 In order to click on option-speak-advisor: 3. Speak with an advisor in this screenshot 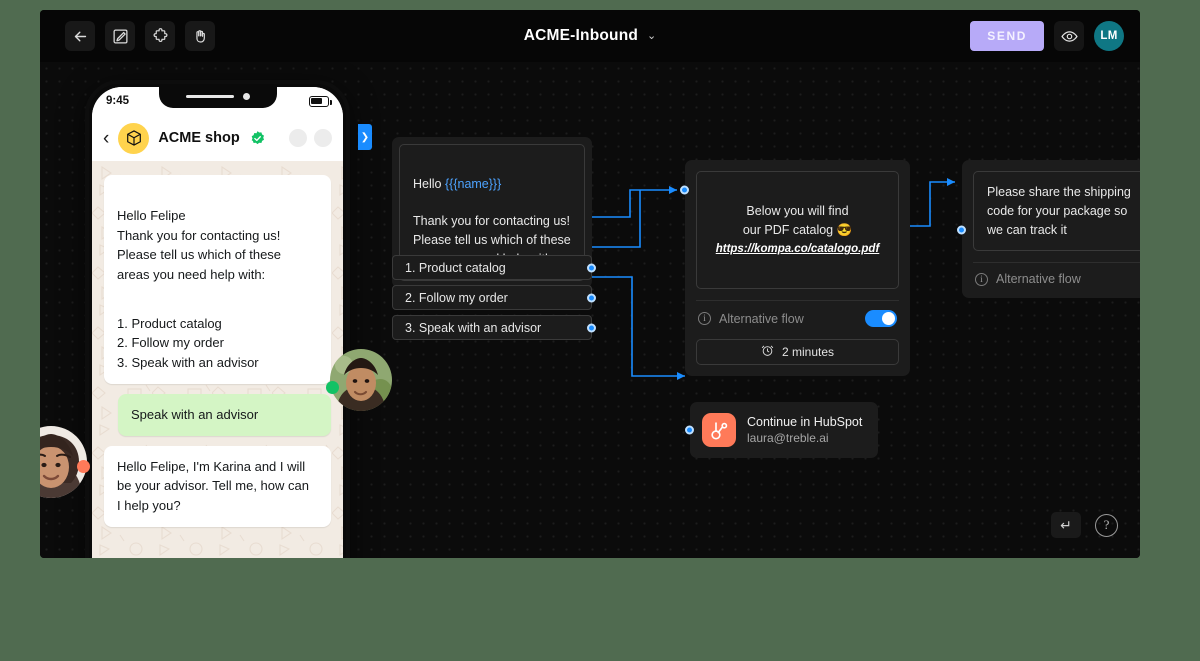, I will do `click(494, 327)`.